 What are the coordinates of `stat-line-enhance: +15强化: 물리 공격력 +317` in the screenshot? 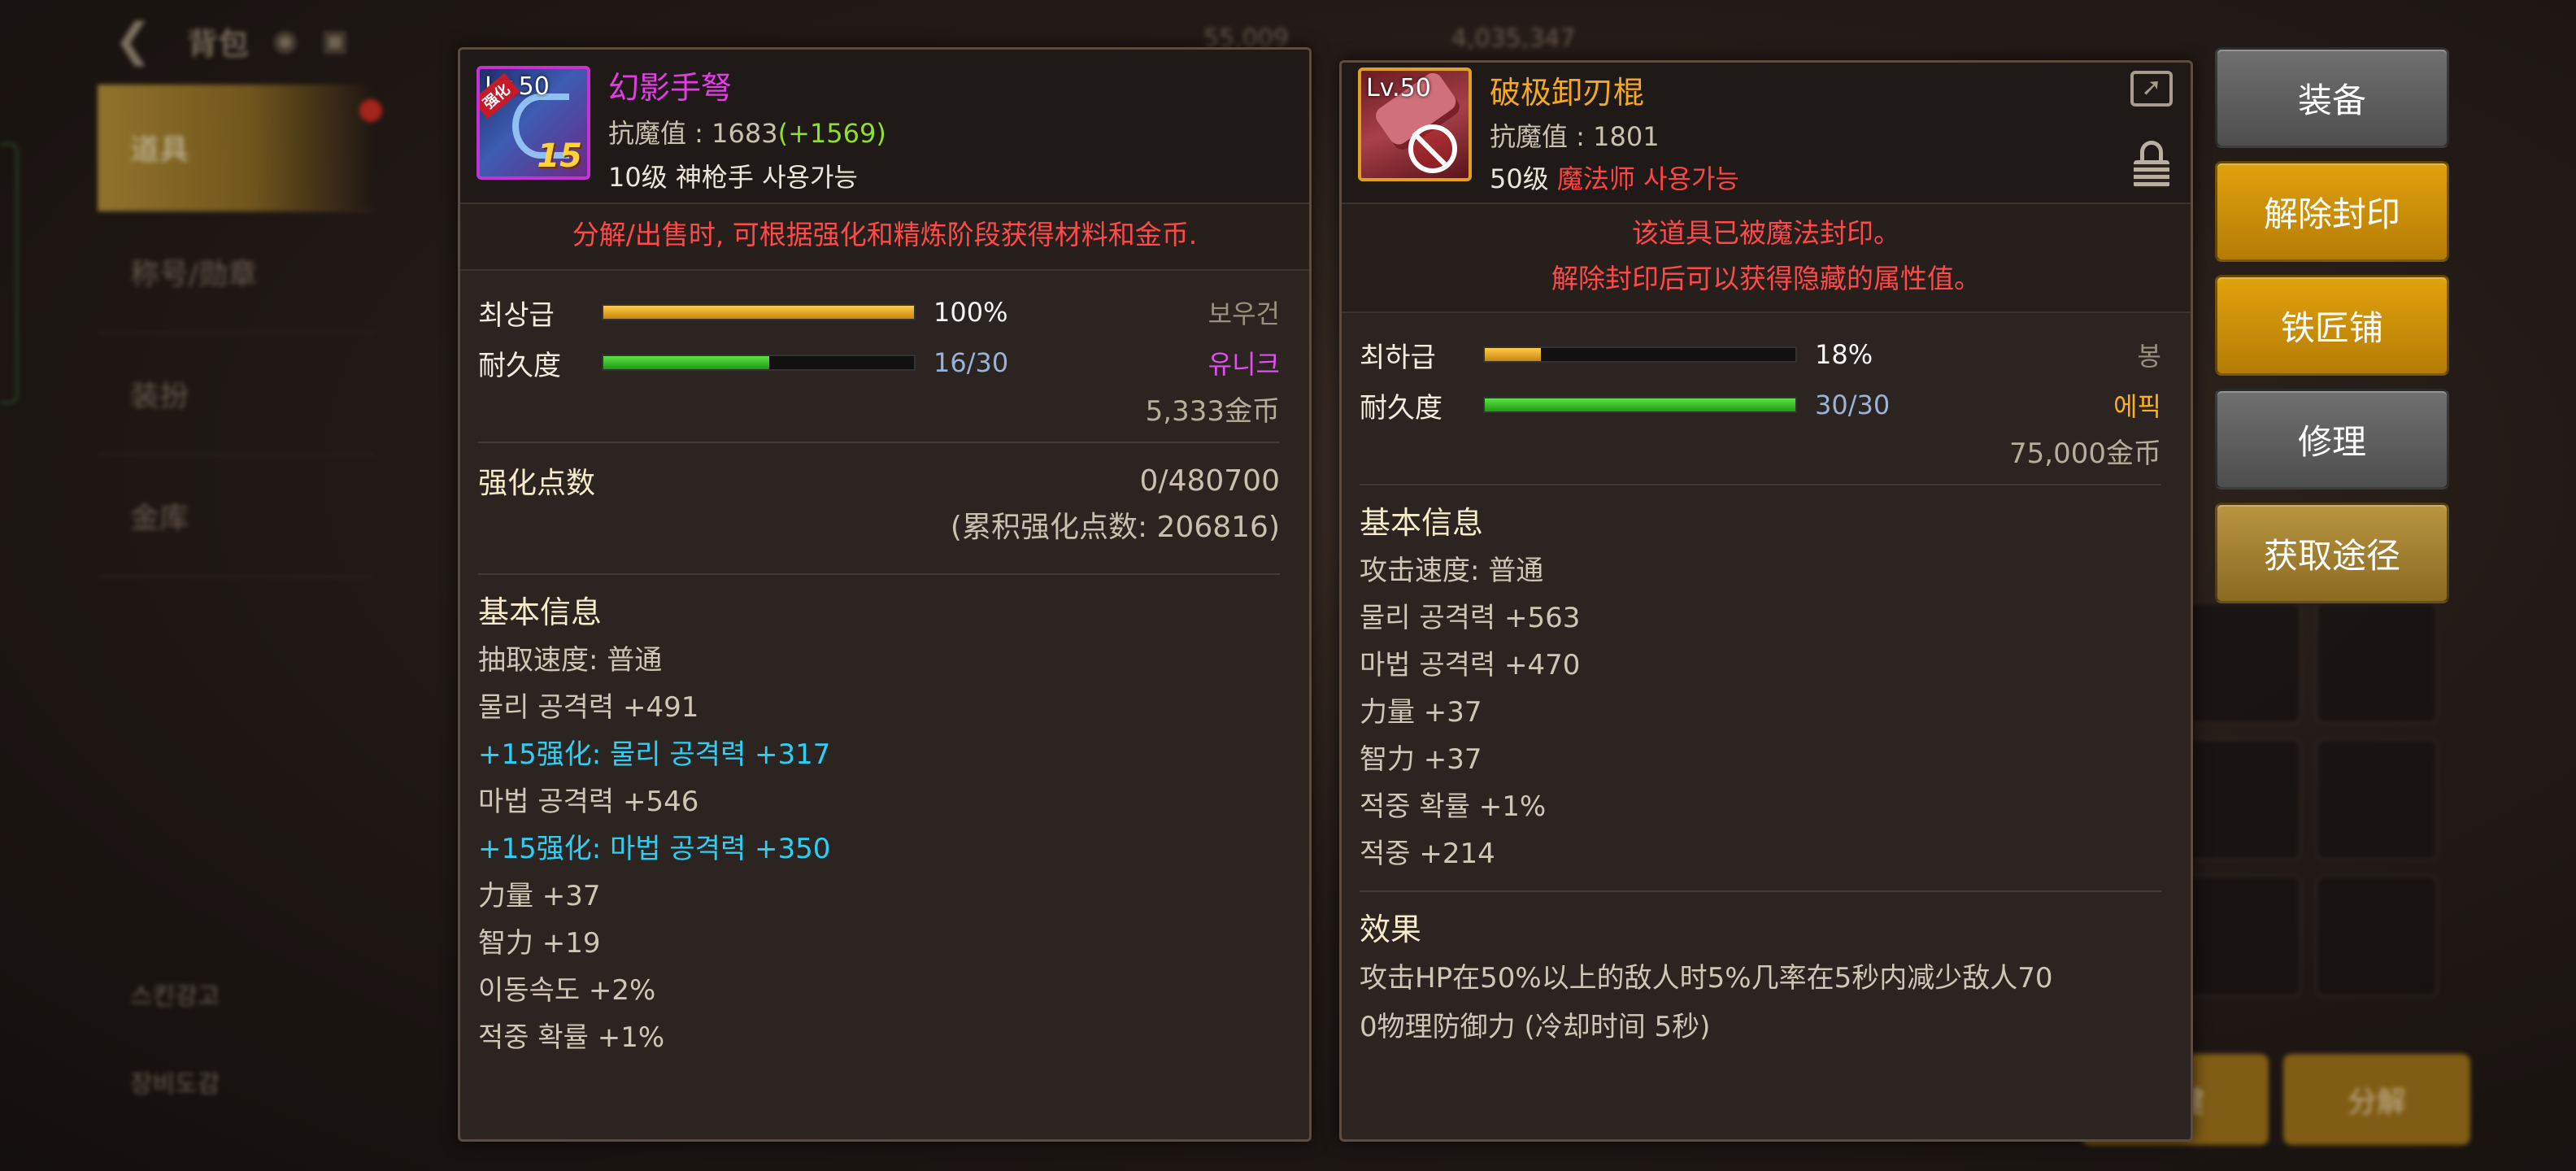 It's located at (655, 755).